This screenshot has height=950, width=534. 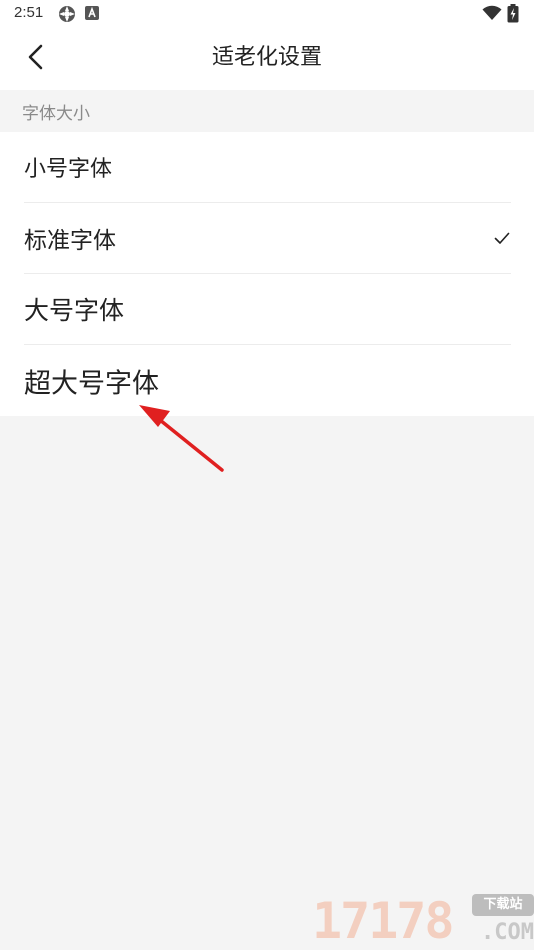 What do you see at coordinates (56, 114) in the screenshot?
I see `section-title: 字体大小` at bounding box center [56, 114].